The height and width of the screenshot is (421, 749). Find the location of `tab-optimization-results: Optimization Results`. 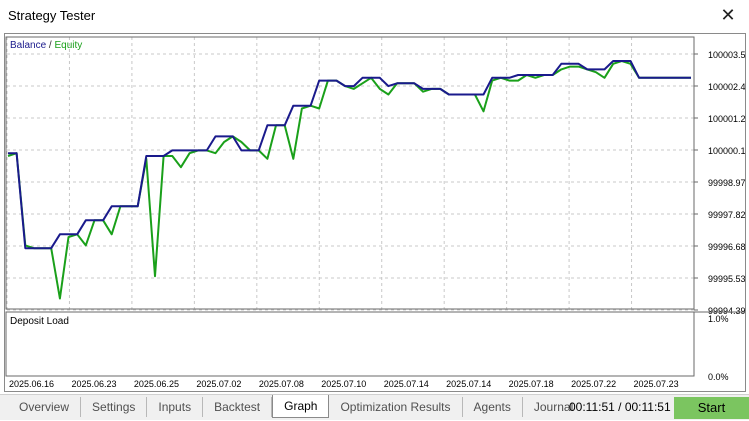

tab-optimization-results: Optimization Results is located at coordinates (396, 407).